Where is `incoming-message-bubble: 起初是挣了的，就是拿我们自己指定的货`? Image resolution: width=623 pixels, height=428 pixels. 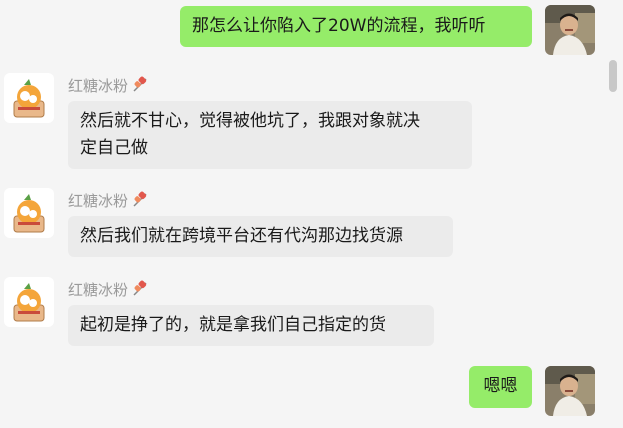
incoming-message-bubble: 起初是挣了的，就是拿我们自己指定的货 is located at coordinates (251, 325).